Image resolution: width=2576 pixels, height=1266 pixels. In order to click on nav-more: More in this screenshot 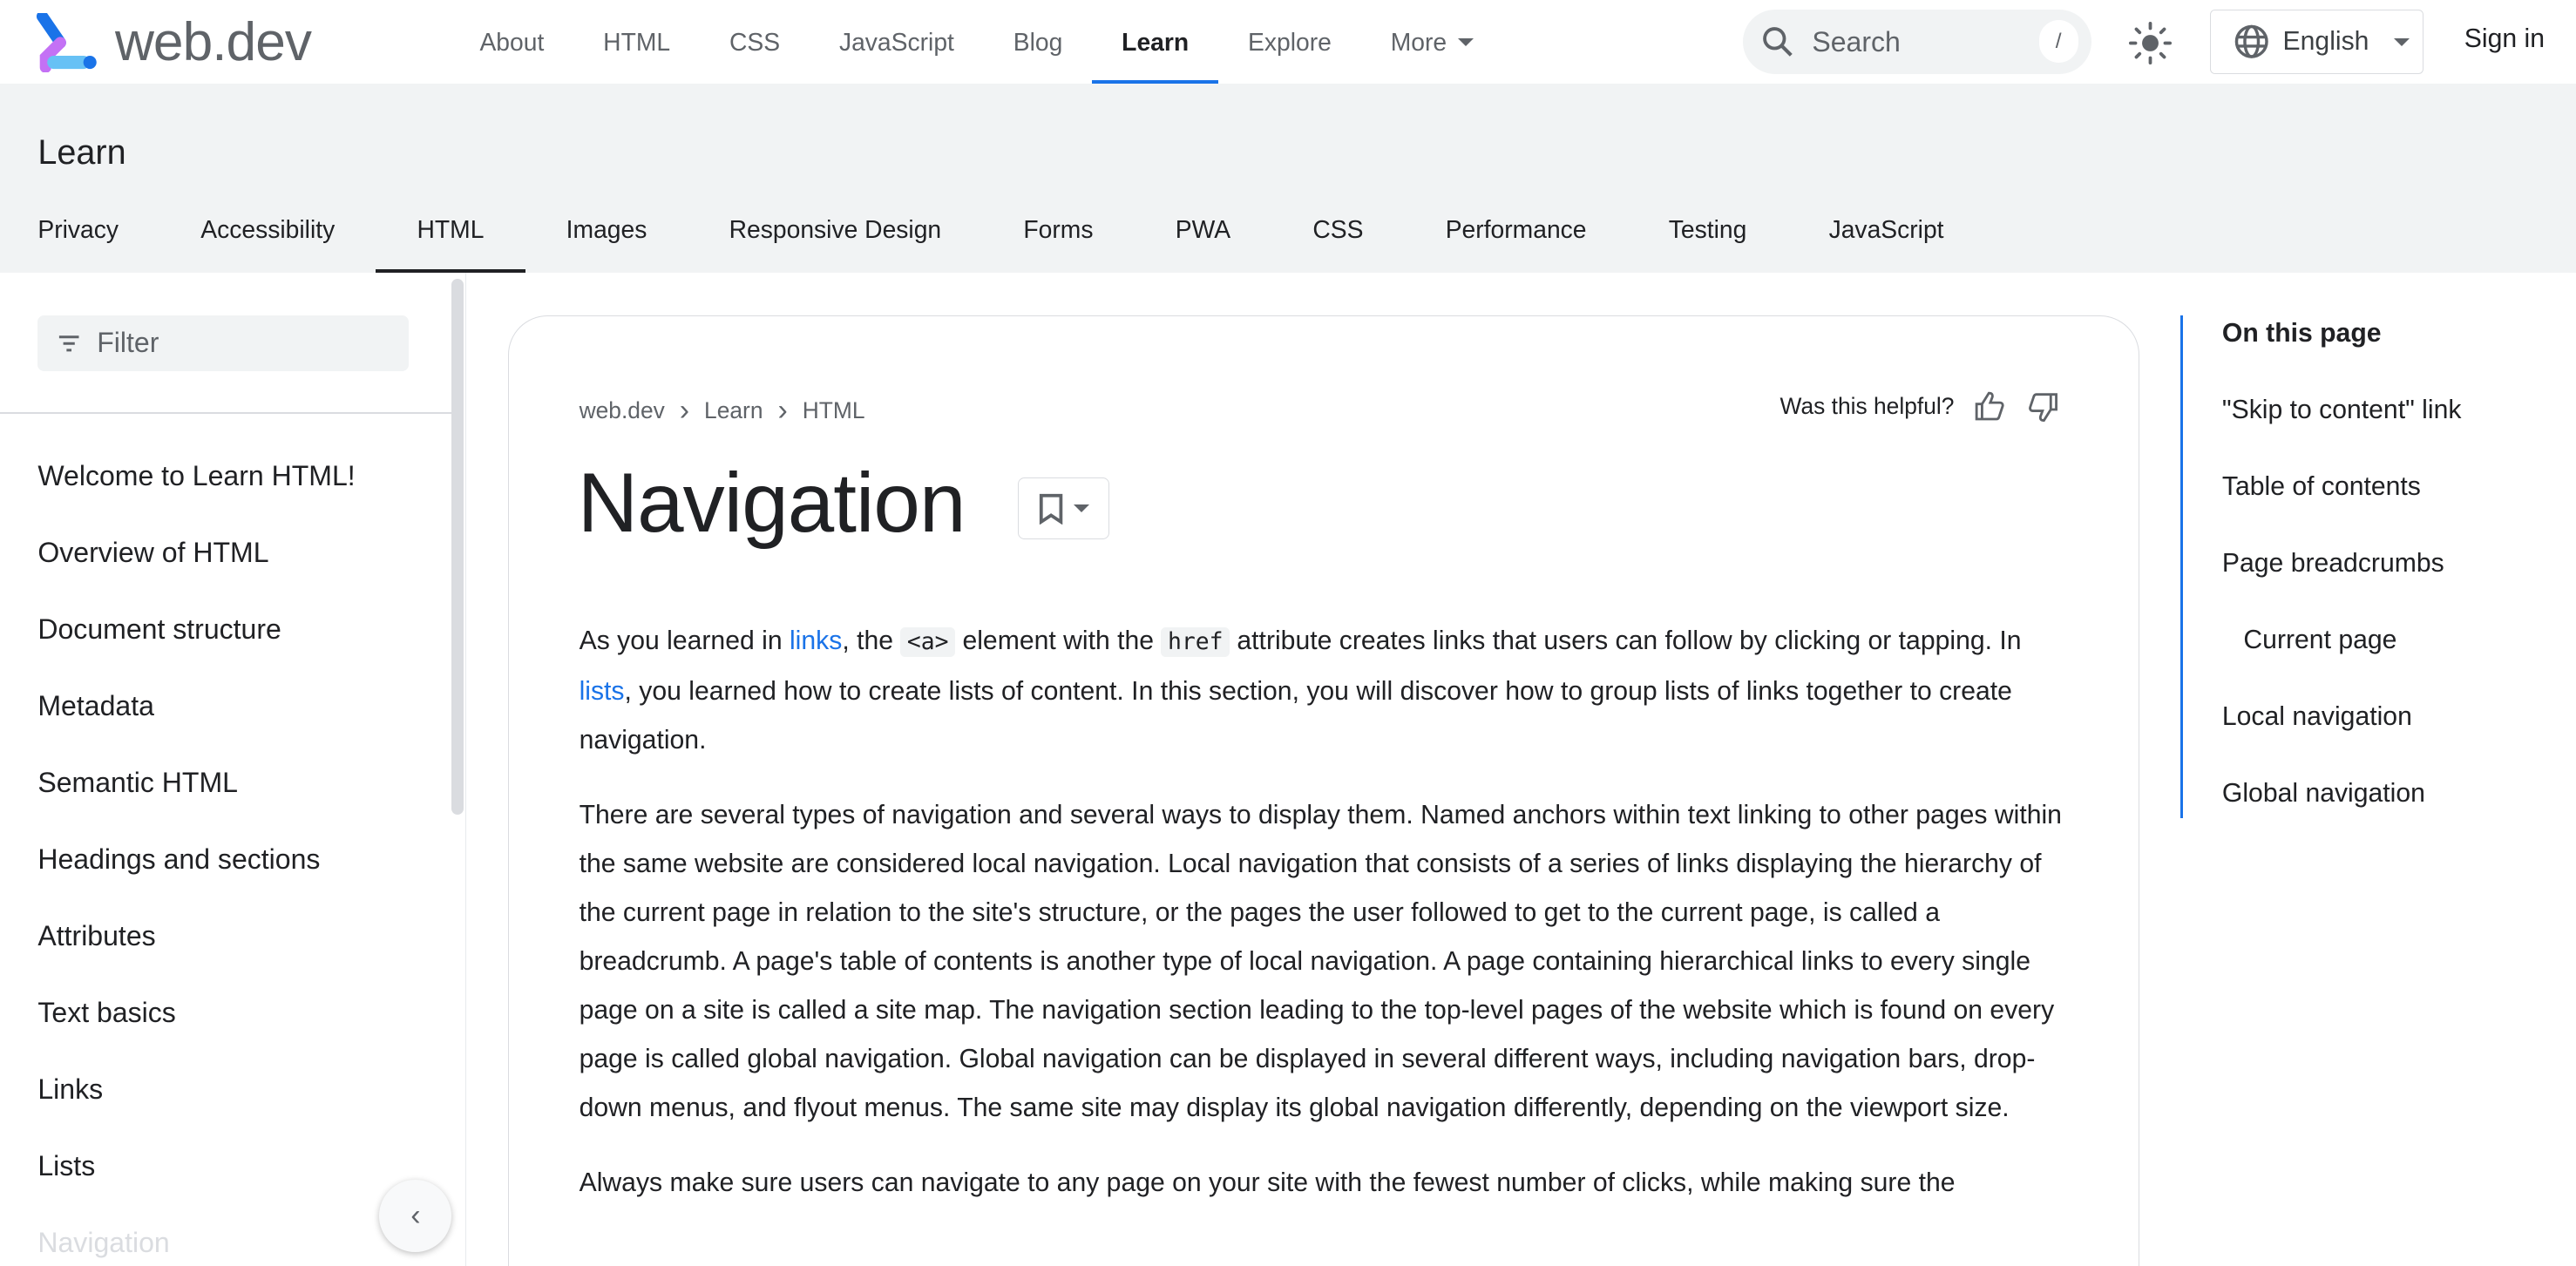, I will do `click(1432, 42)`.